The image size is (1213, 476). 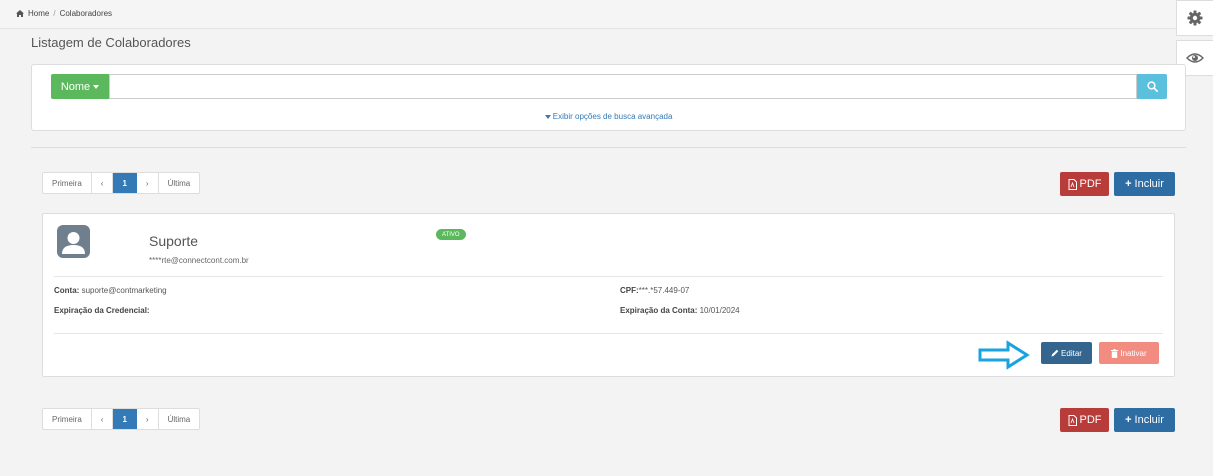 I want to click on settings-button, so click(x=1194, y=18).